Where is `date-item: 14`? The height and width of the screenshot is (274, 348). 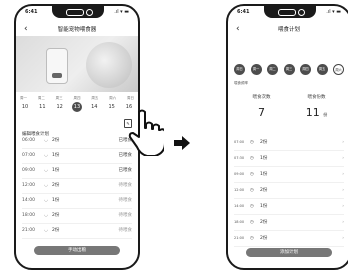 date-item: 14 is located at coordinates (94, 107).